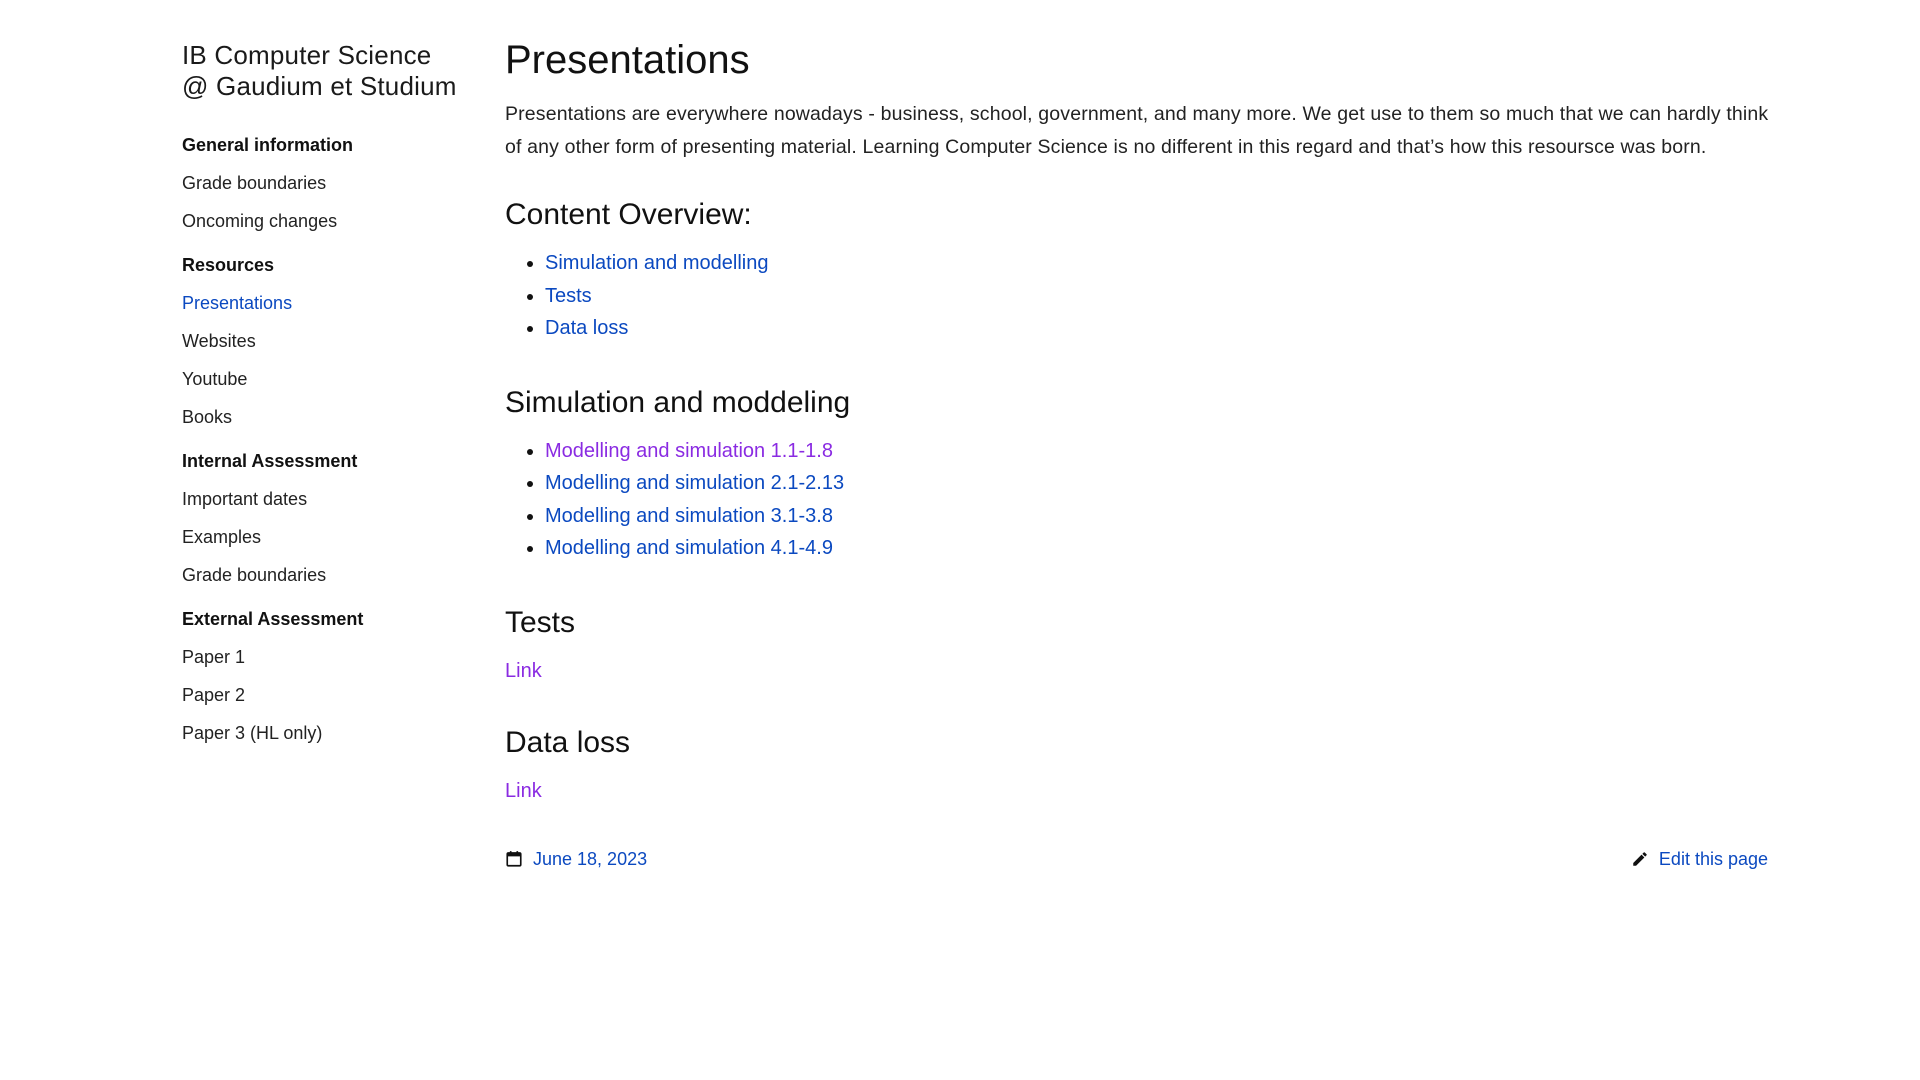 This screenshot has height=1080, width=1920. What do you see at coordinates (523, 791) in the screenshot?
I see `data-loss-link: Link` at bounding box center [523, 791].